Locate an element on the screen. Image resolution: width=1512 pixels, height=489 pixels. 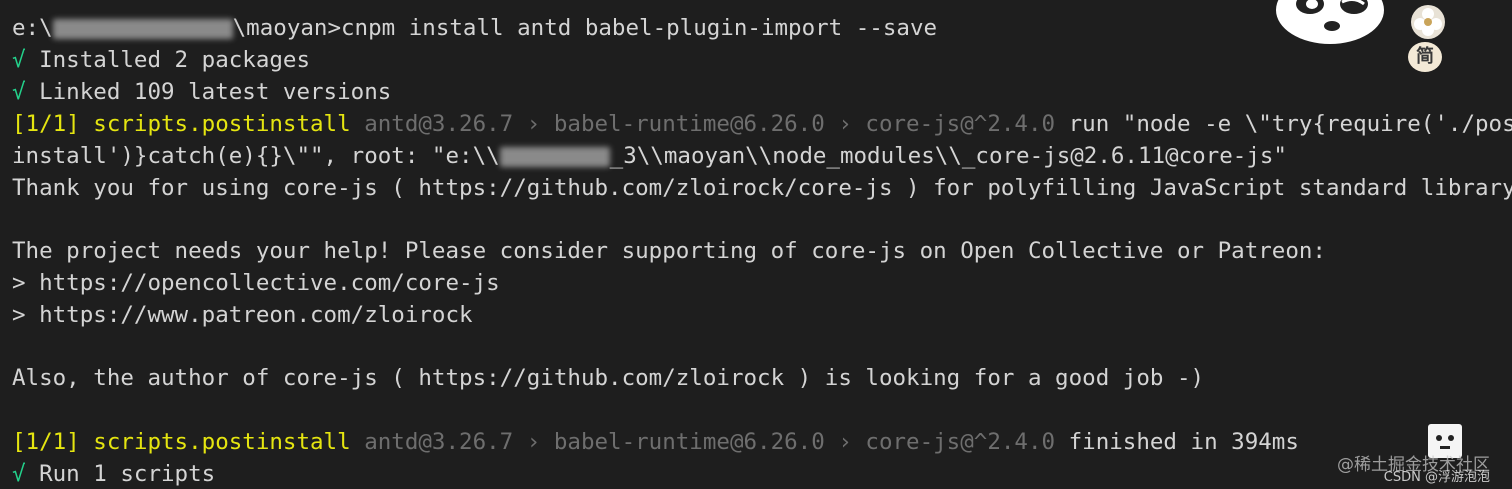
root-prefix: install')}catch(e){}\"", root: "e:\\ is located at coordinates (256, 156).